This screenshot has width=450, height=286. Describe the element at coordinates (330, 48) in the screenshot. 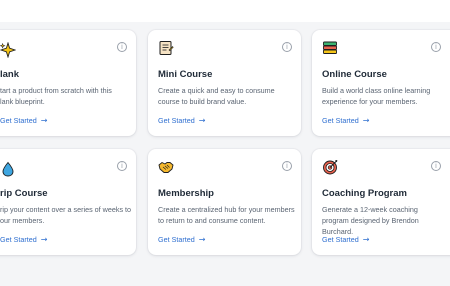

I see `books-icon` at that location.